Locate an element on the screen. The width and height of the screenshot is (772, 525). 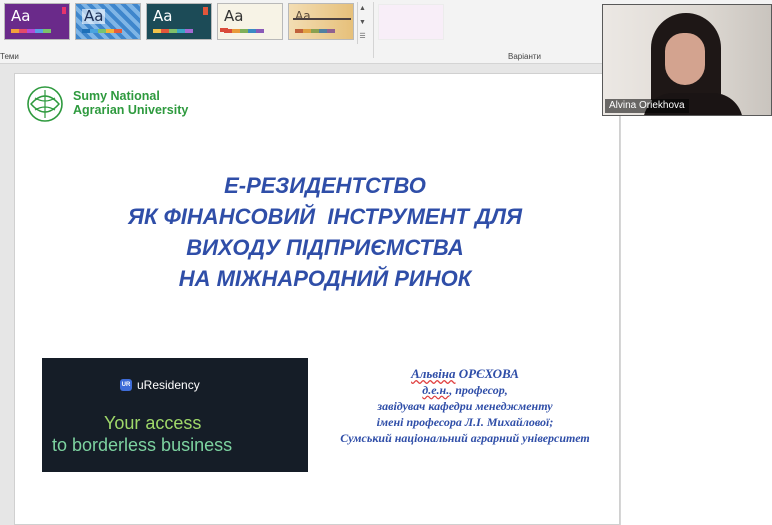
scroll-up-icon: ▲ is located at coordinates (362, 9).